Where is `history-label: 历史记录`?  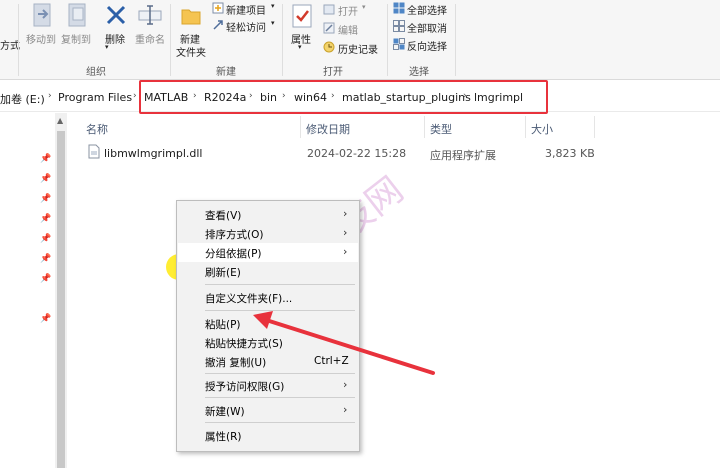 history-label: 历史记录 is located at coordinates (358, 50).